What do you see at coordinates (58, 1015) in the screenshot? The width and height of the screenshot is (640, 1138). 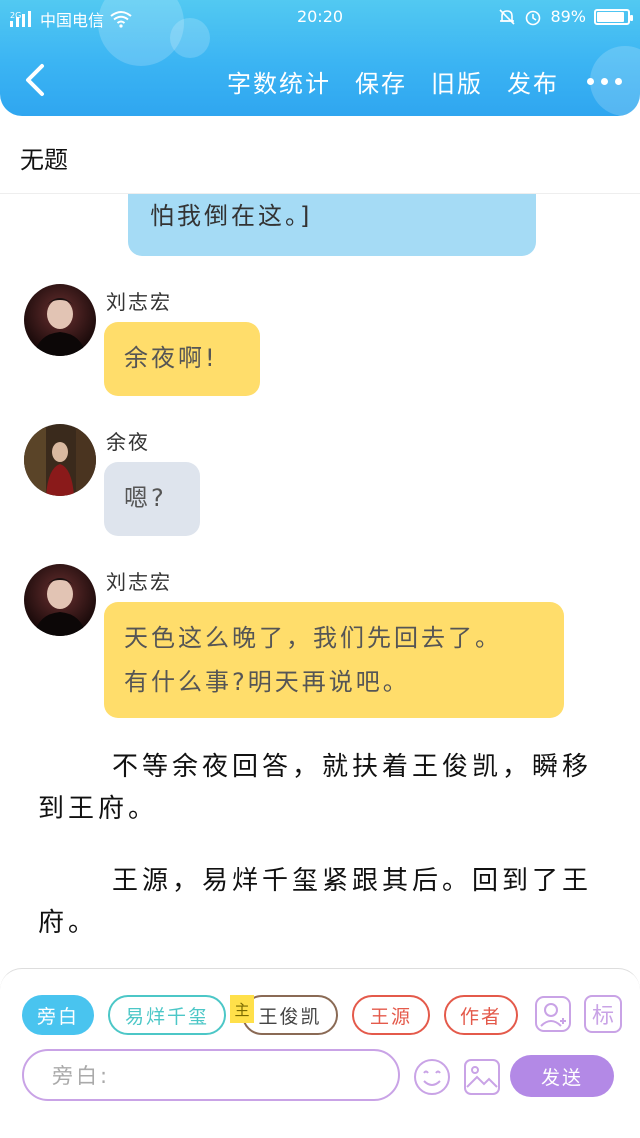 I see `role-chip-narrator: 旁白` at bounding box center [58, 1015].